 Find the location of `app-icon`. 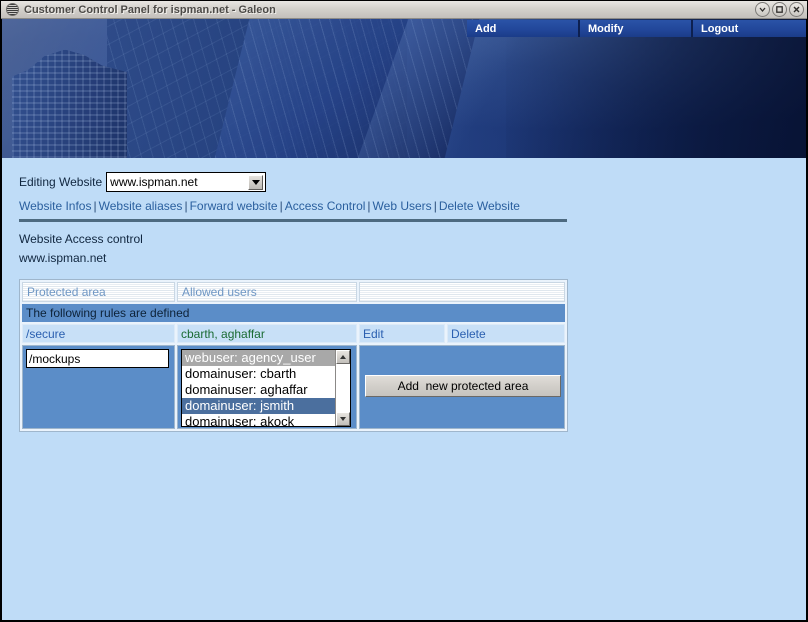

app-icon is located at coordinates (12, 9).